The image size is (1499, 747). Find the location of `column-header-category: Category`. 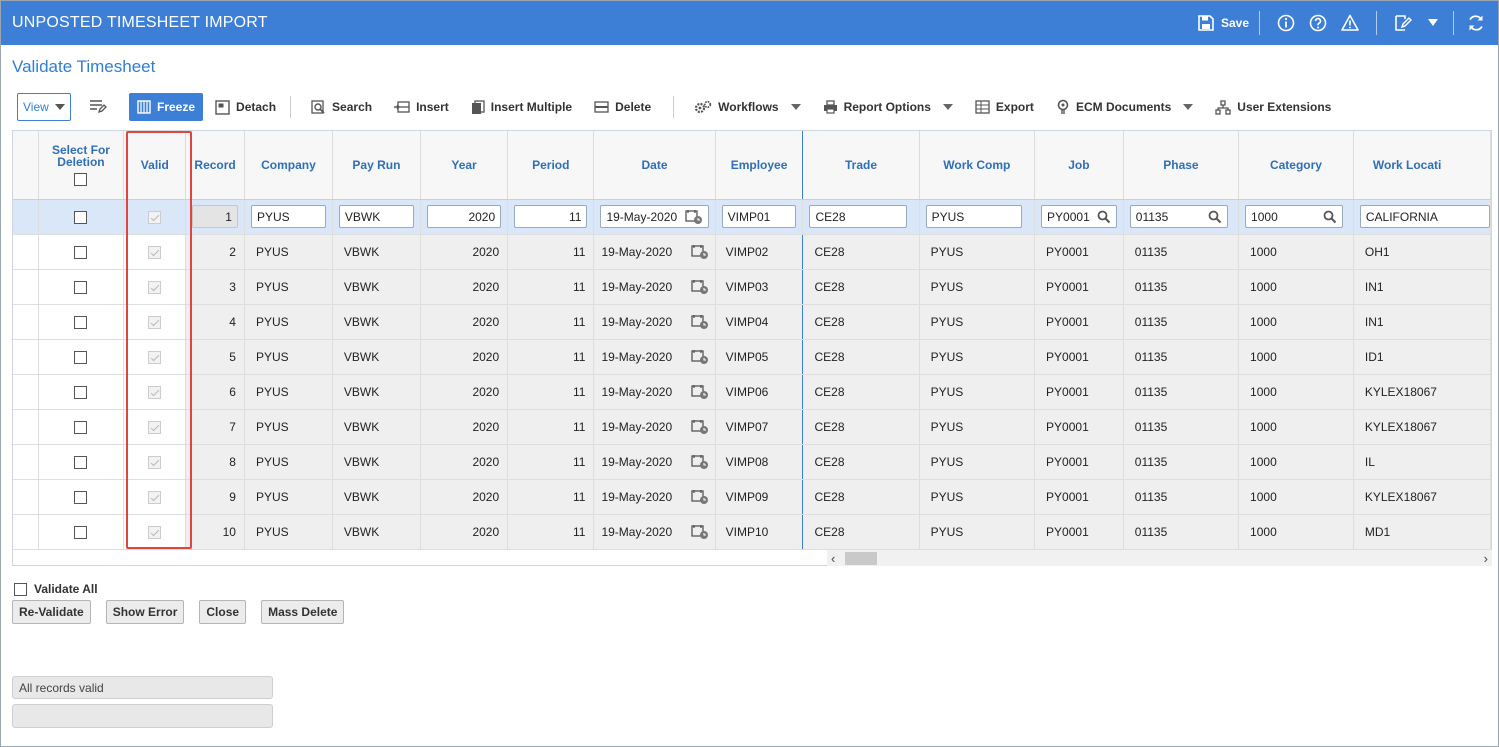

column-header-category: Category is located at coordinates (1296, 165).